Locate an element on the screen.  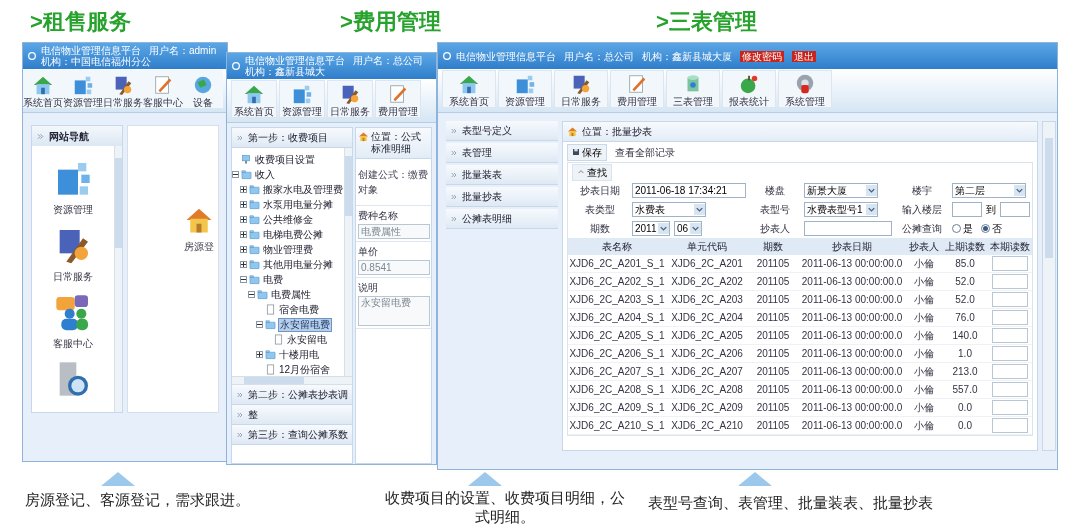
dropdown: 水费表型号1 is located at coordinates (841, 209).